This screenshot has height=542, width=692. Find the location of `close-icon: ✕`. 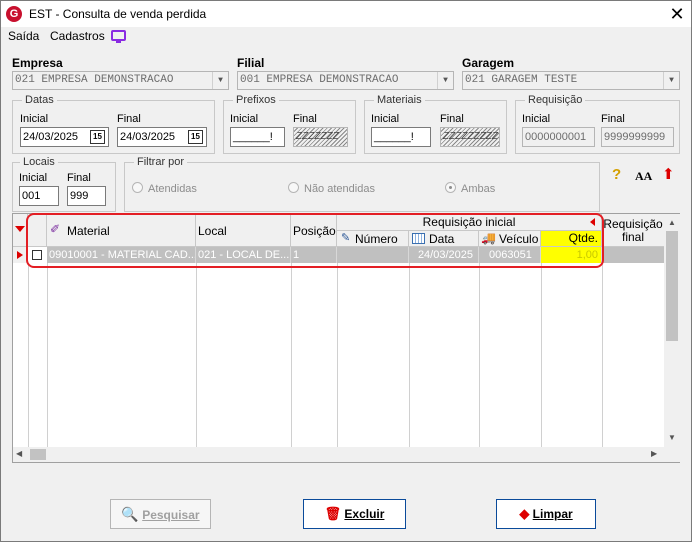

close-icon: ✕ is located at coordinates (677, 14).